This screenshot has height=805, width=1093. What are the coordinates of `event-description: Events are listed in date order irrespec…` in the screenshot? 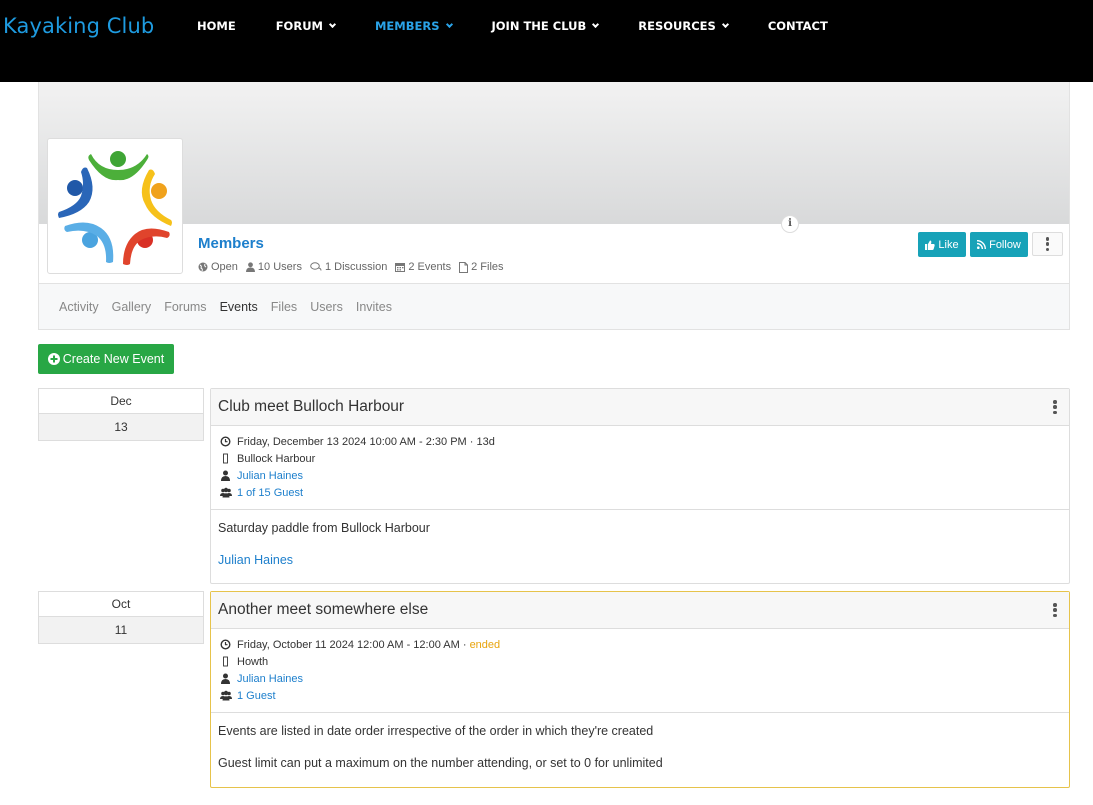 It's located at (640, 754).